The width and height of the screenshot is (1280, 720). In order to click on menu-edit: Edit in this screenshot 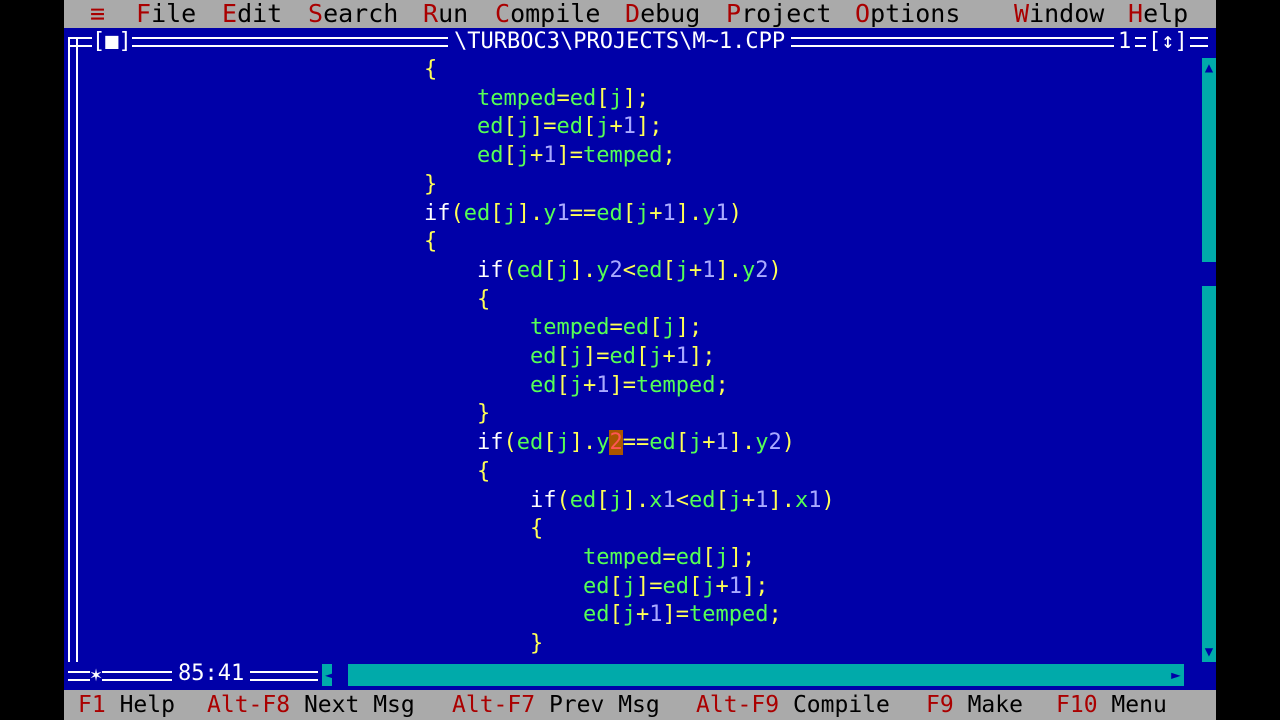, I will do `click(252, 14)`.